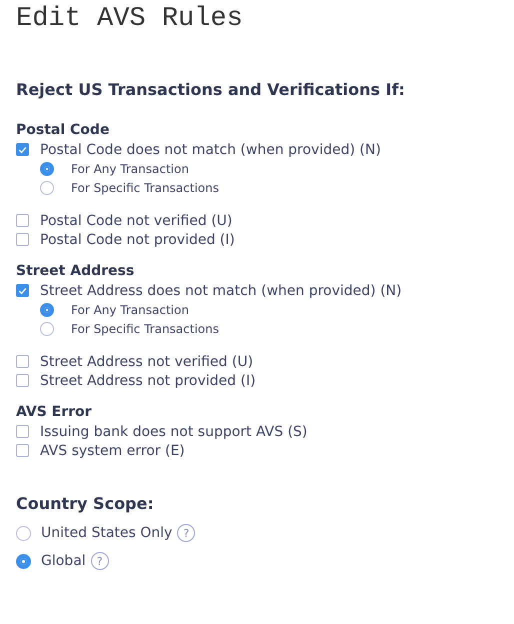 The width and height of the screenshot is (514, 624). What do you see at coordinates (136, 220) in the screenshot?
I see `option-label: Postal Code not verified (U)` at bounding box center [136, 220].